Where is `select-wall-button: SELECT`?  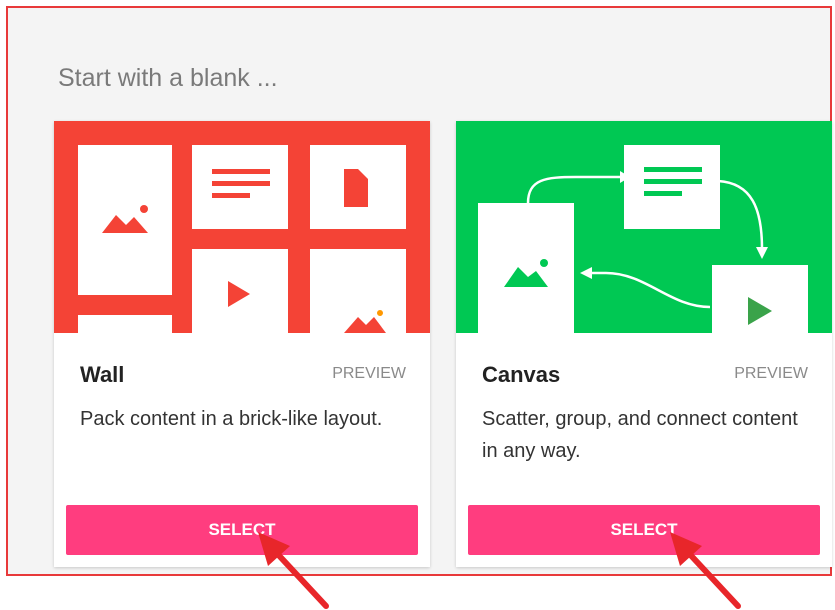
select-wall-button: SELECT is located at coordinates (242, 530).